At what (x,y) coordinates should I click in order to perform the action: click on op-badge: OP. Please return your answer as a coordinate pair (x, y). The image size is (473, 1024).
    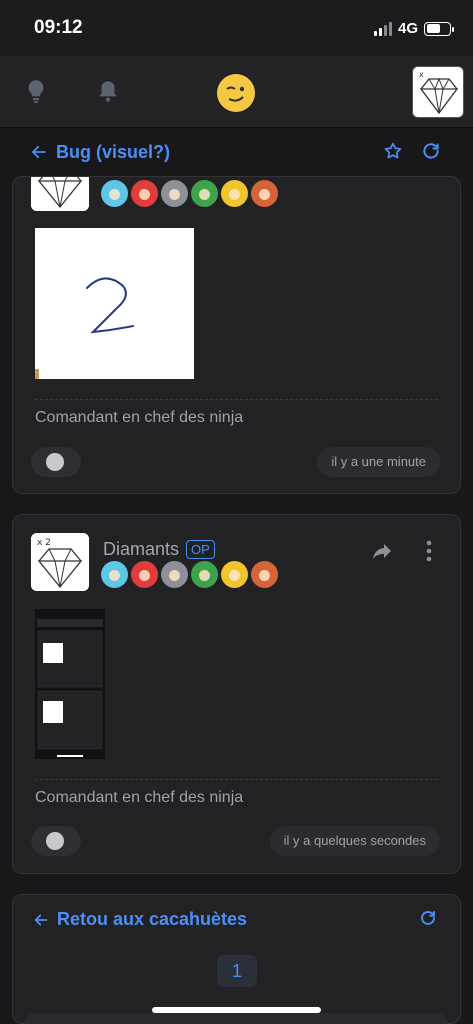
    Looking at the image, I should click on (200, 549).